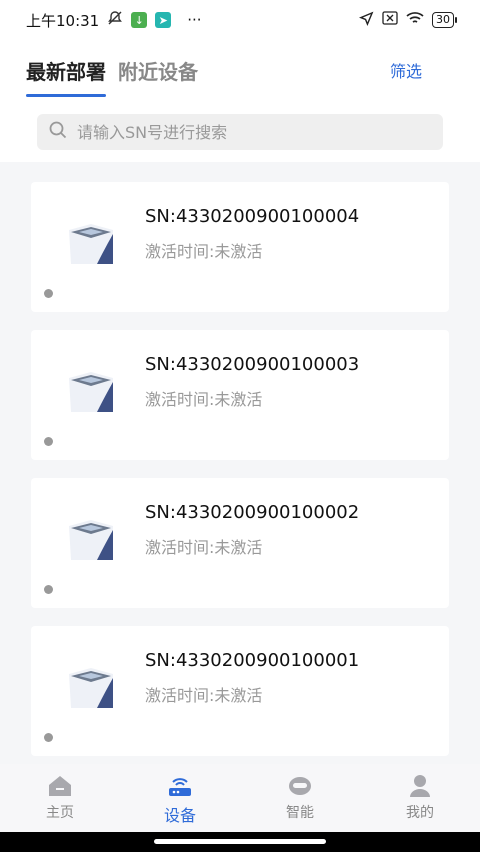 Image resolution: width=480 pixels, height=852 pixels. What do you see at coordinates (58, 132) in the screenshot?
I see `search-icon` at bounding box center [58, 132].